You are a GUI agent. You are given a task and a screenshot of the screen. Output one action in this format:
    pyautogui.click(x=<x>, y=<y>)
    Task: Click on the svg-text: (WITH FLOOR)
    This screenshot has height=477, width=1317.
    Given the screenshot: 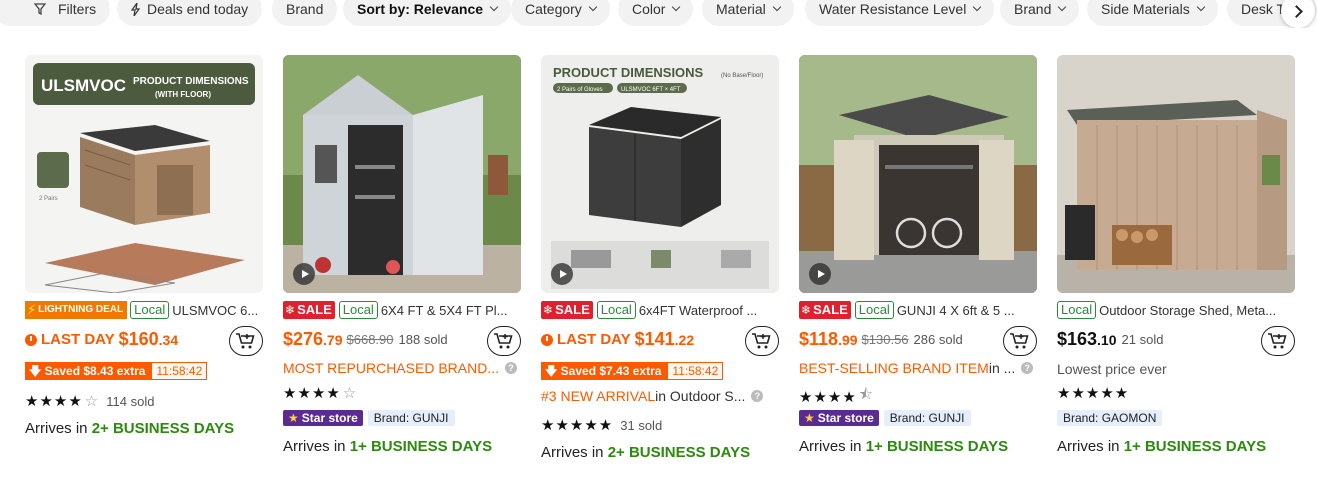 What is the action you would take?
    pyautogui.click(x=183, y=94)
    